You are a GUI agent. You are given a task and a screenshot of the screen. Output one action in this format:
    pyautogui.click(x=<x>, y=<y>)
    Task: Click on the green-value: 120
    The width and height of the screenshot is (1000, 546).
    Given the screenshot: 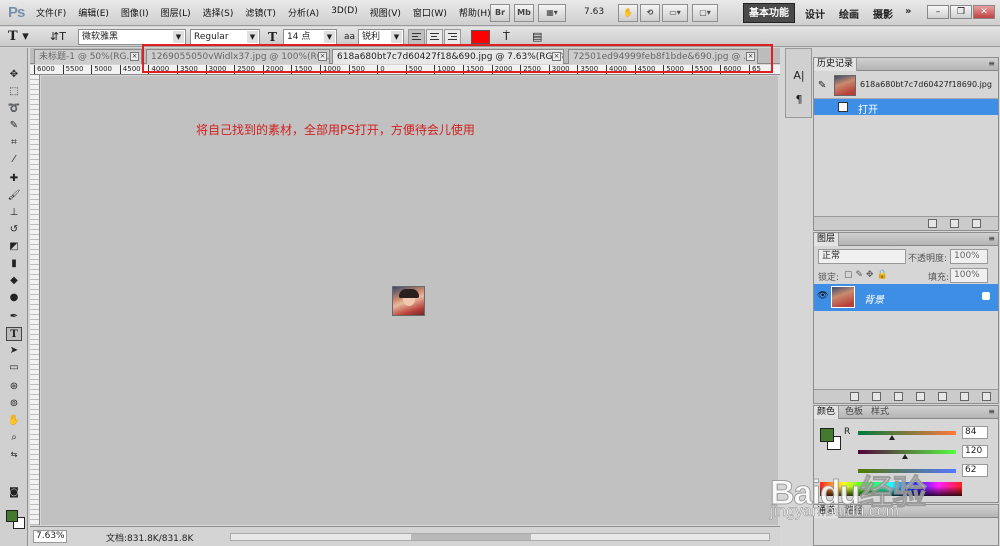 What is the action you would take?
    pyautogui.click(x=975, y=451)
    